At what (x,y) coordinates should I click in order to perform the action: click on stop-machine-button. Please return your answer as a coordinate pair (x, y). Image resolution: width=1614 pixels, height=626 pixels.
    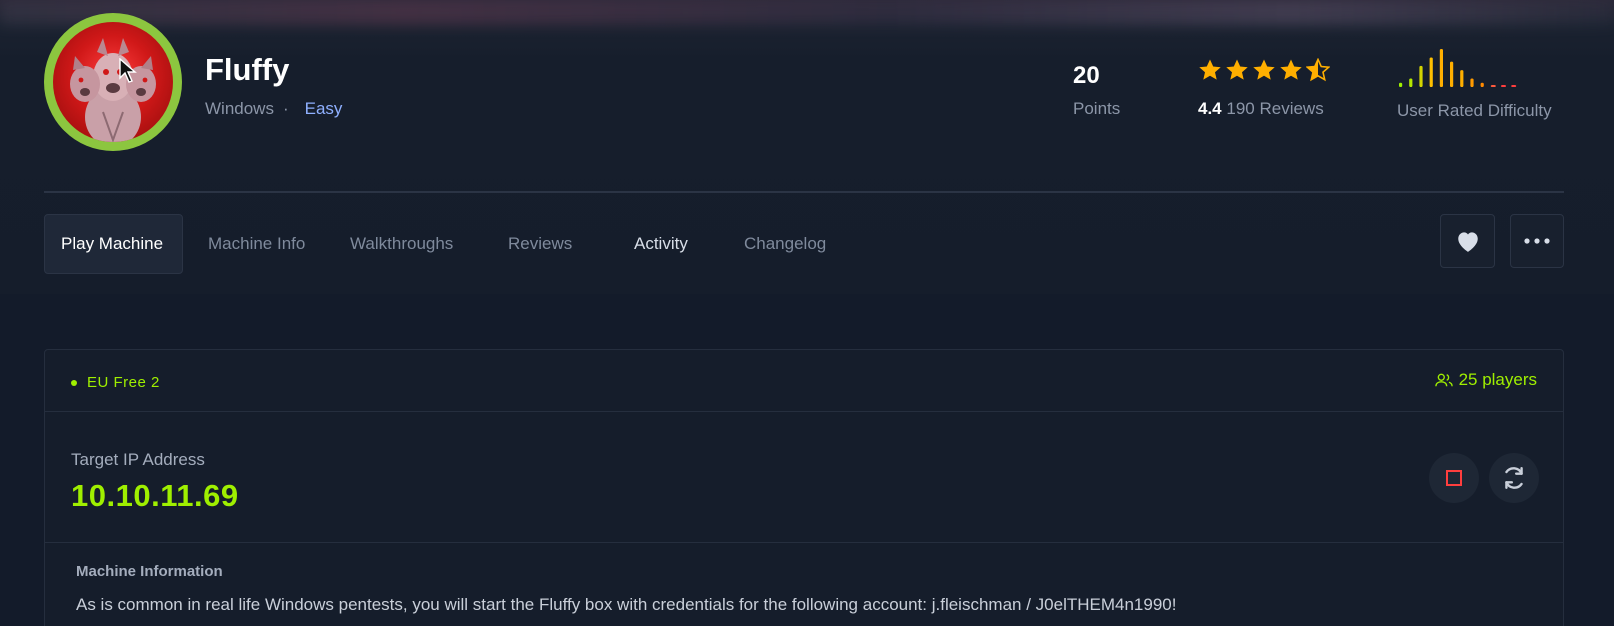
    Looking at the image, I should click on (1454, 478).